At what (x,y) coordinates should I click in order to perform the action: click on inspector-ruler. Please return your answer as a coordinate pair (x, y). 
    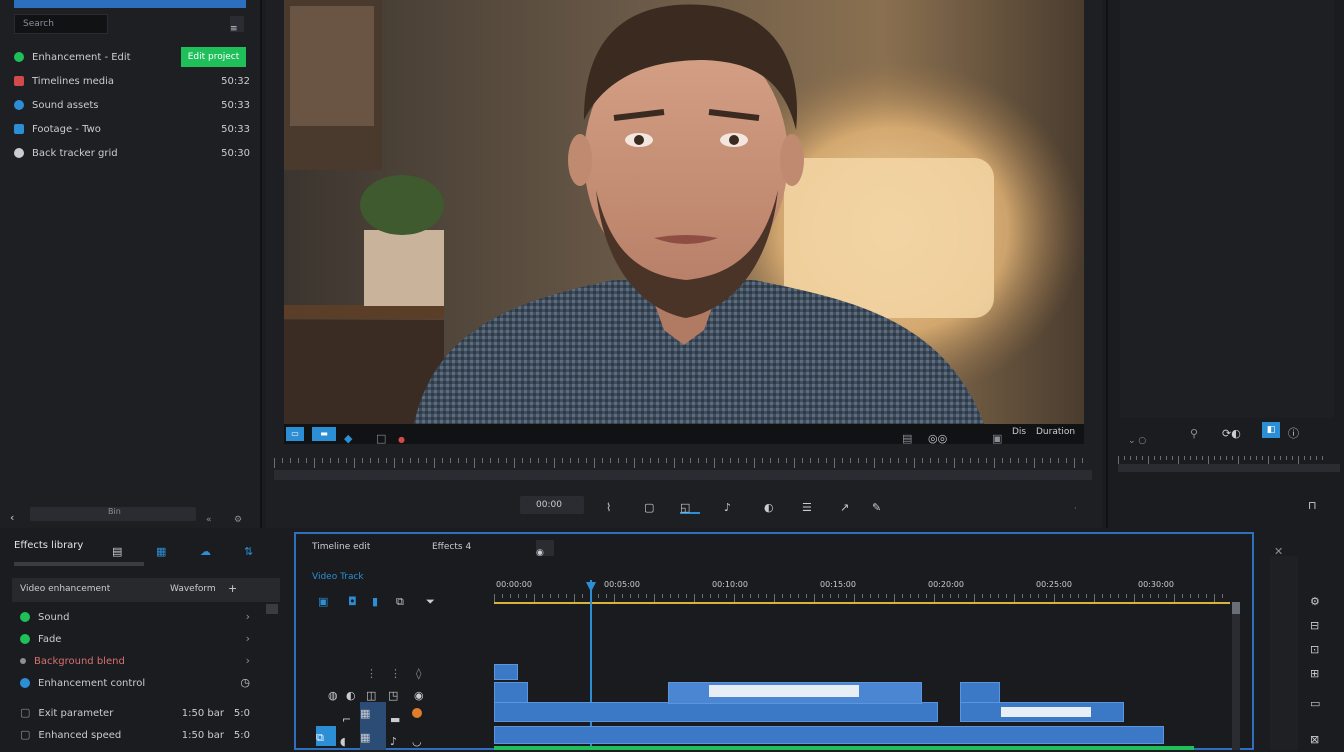
    Looking at the image, I should click on (1229, 465).